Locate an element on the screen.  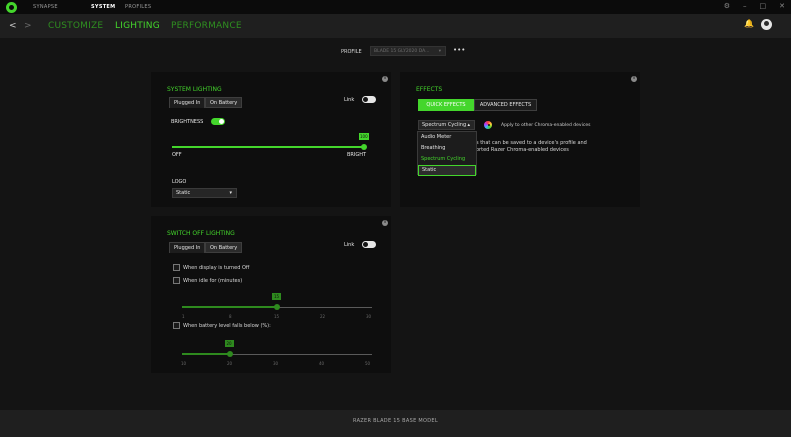
battery-tick-label: 40 is located at coordinates (322, 363).